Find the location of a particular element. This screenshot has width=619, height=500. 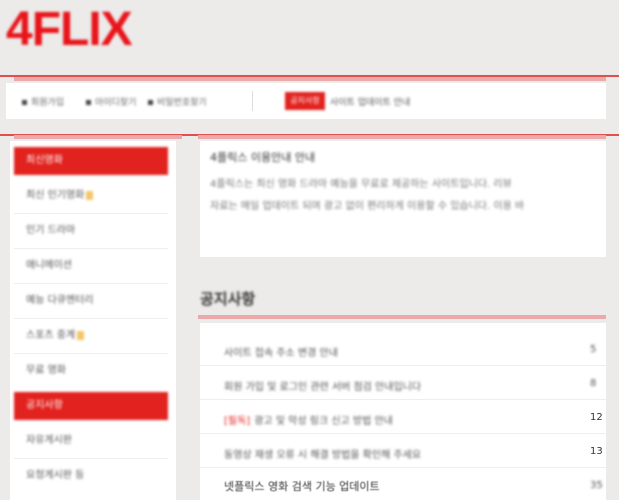

list-item-count: 8 is located at coordinates (593, 383).